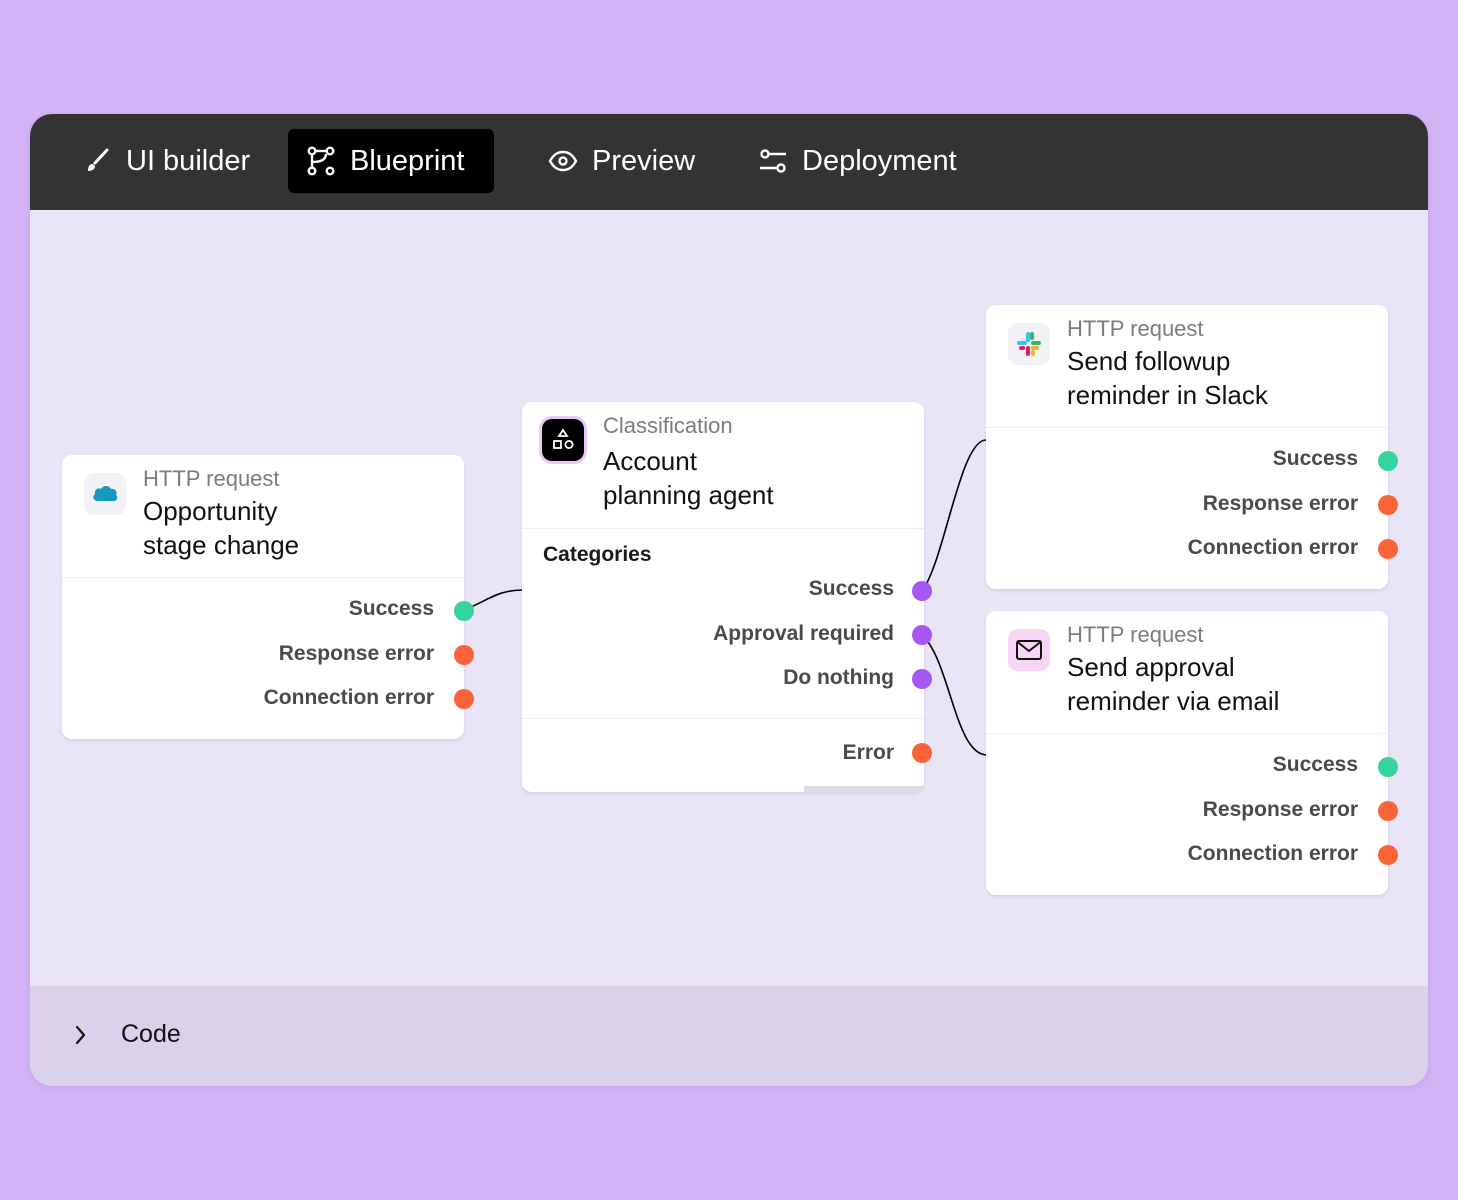  I want to click on scrollbar, so click(864, 789).